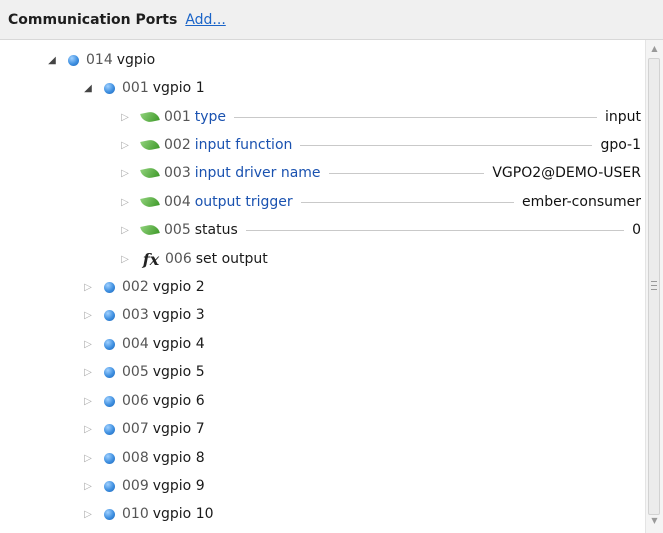 This screenshot has height=533, width=663. I want to click on parameter-row-status: ▷ 005 status 0, so click(322, 230).